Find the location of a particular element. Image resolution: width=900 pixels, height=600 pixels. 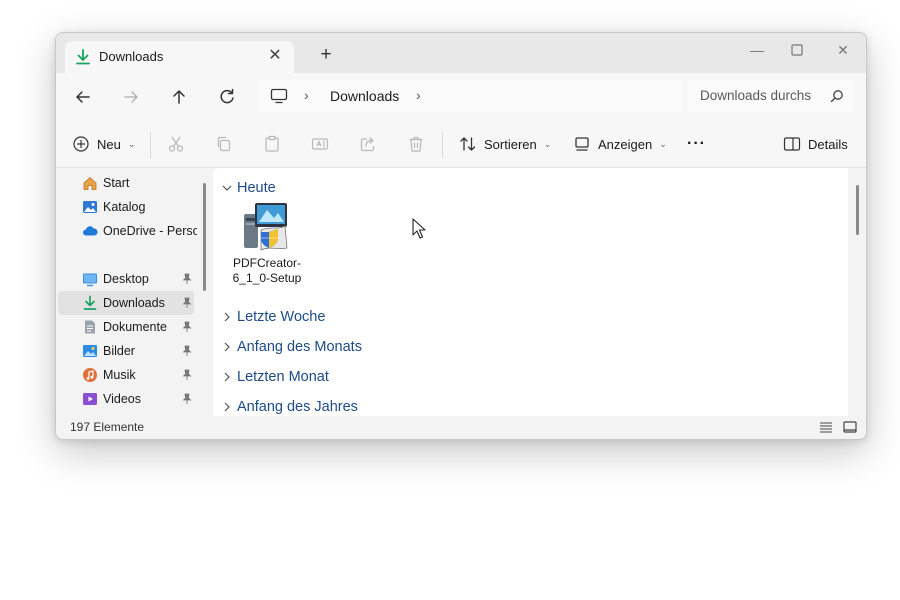

new-tab-button: + is located at coordinates (326, 55).